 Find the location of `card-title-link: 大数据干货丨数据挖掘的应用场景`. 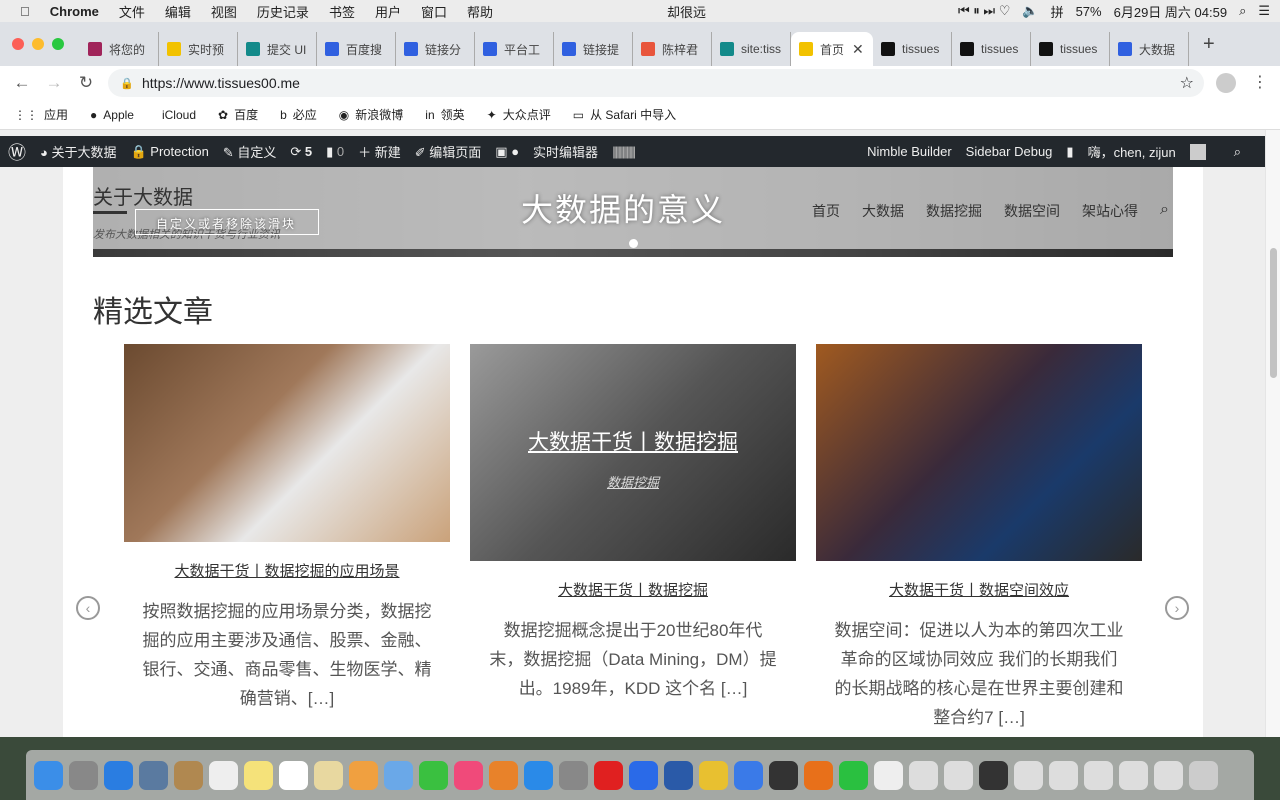

card-title-link: 大数据干货丨数据挖掘的应用场景 is located at coordinates (287, 570).